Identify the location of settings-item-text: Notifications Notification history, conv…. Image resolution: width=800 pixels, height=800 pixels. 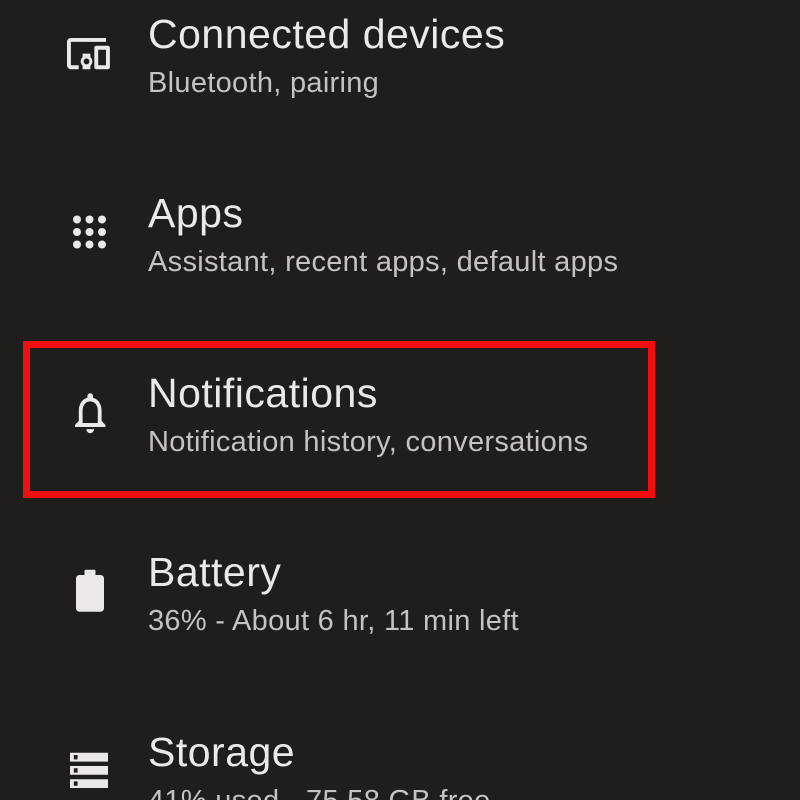
(468, 414).